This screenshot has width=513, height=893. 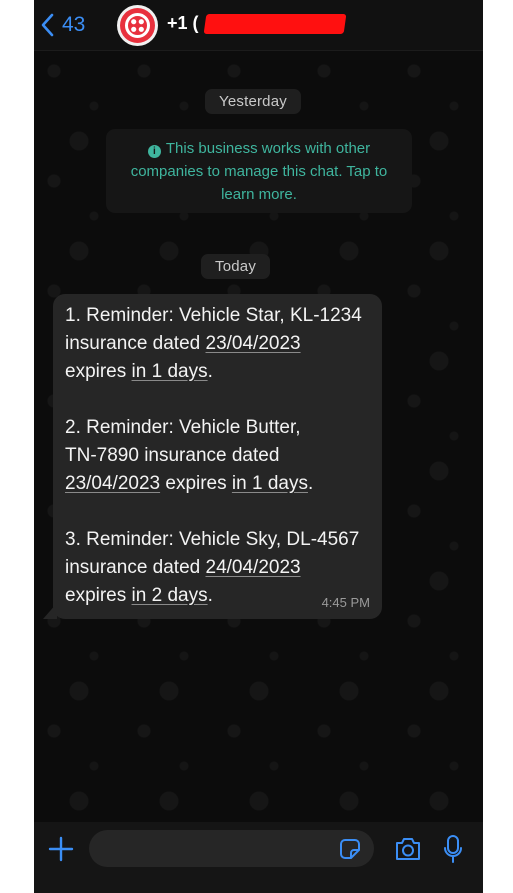 I want to click on date-chip-yesterday: Yesterday, so click(x=253, y=101).